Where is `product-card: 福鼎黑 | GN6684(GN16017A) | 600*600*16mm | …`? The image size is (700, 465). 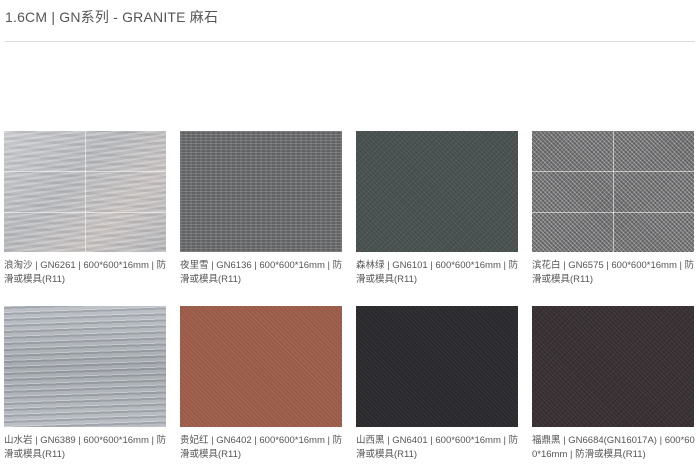 product-card: 福鼎黑 | GN6684(GN16017A) | 600*600*16mm | … is located at coordinates (614, 384).